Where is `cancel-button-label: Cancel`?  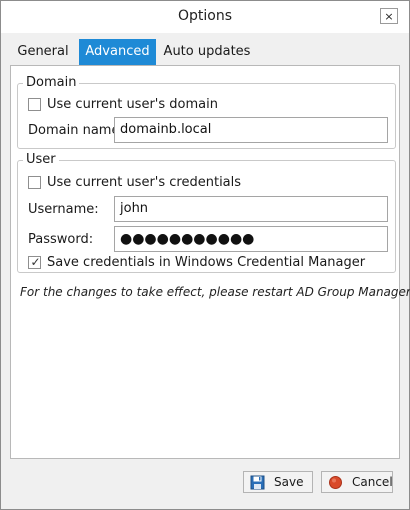 cancel-button-label: Cancel is located at coordinates (372, 482).